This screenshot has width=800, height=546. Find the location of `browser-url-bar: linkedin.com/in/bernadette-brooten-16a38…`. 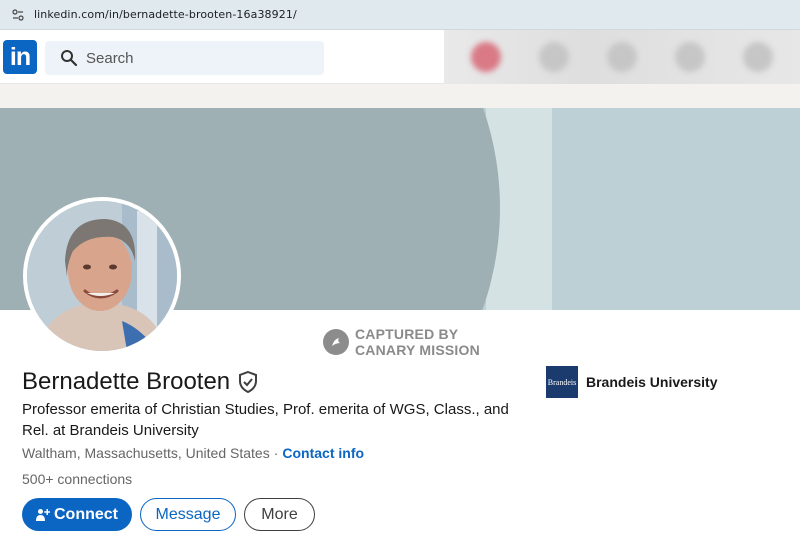

browser-url-bar: linkedin.com/in/bernadette-brooten-16a38… is located at coordinates (400, 15).